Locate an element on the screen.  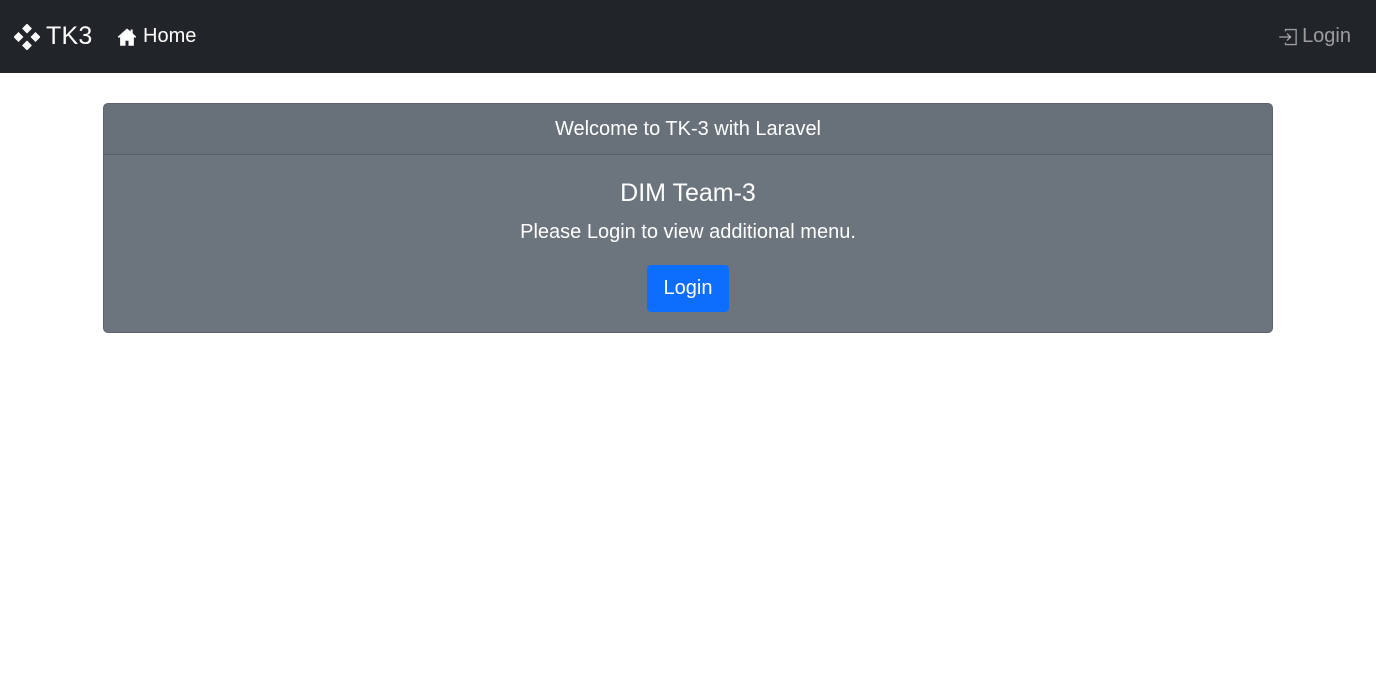
diamond-grid-icon is located at coordinates (27, 36).